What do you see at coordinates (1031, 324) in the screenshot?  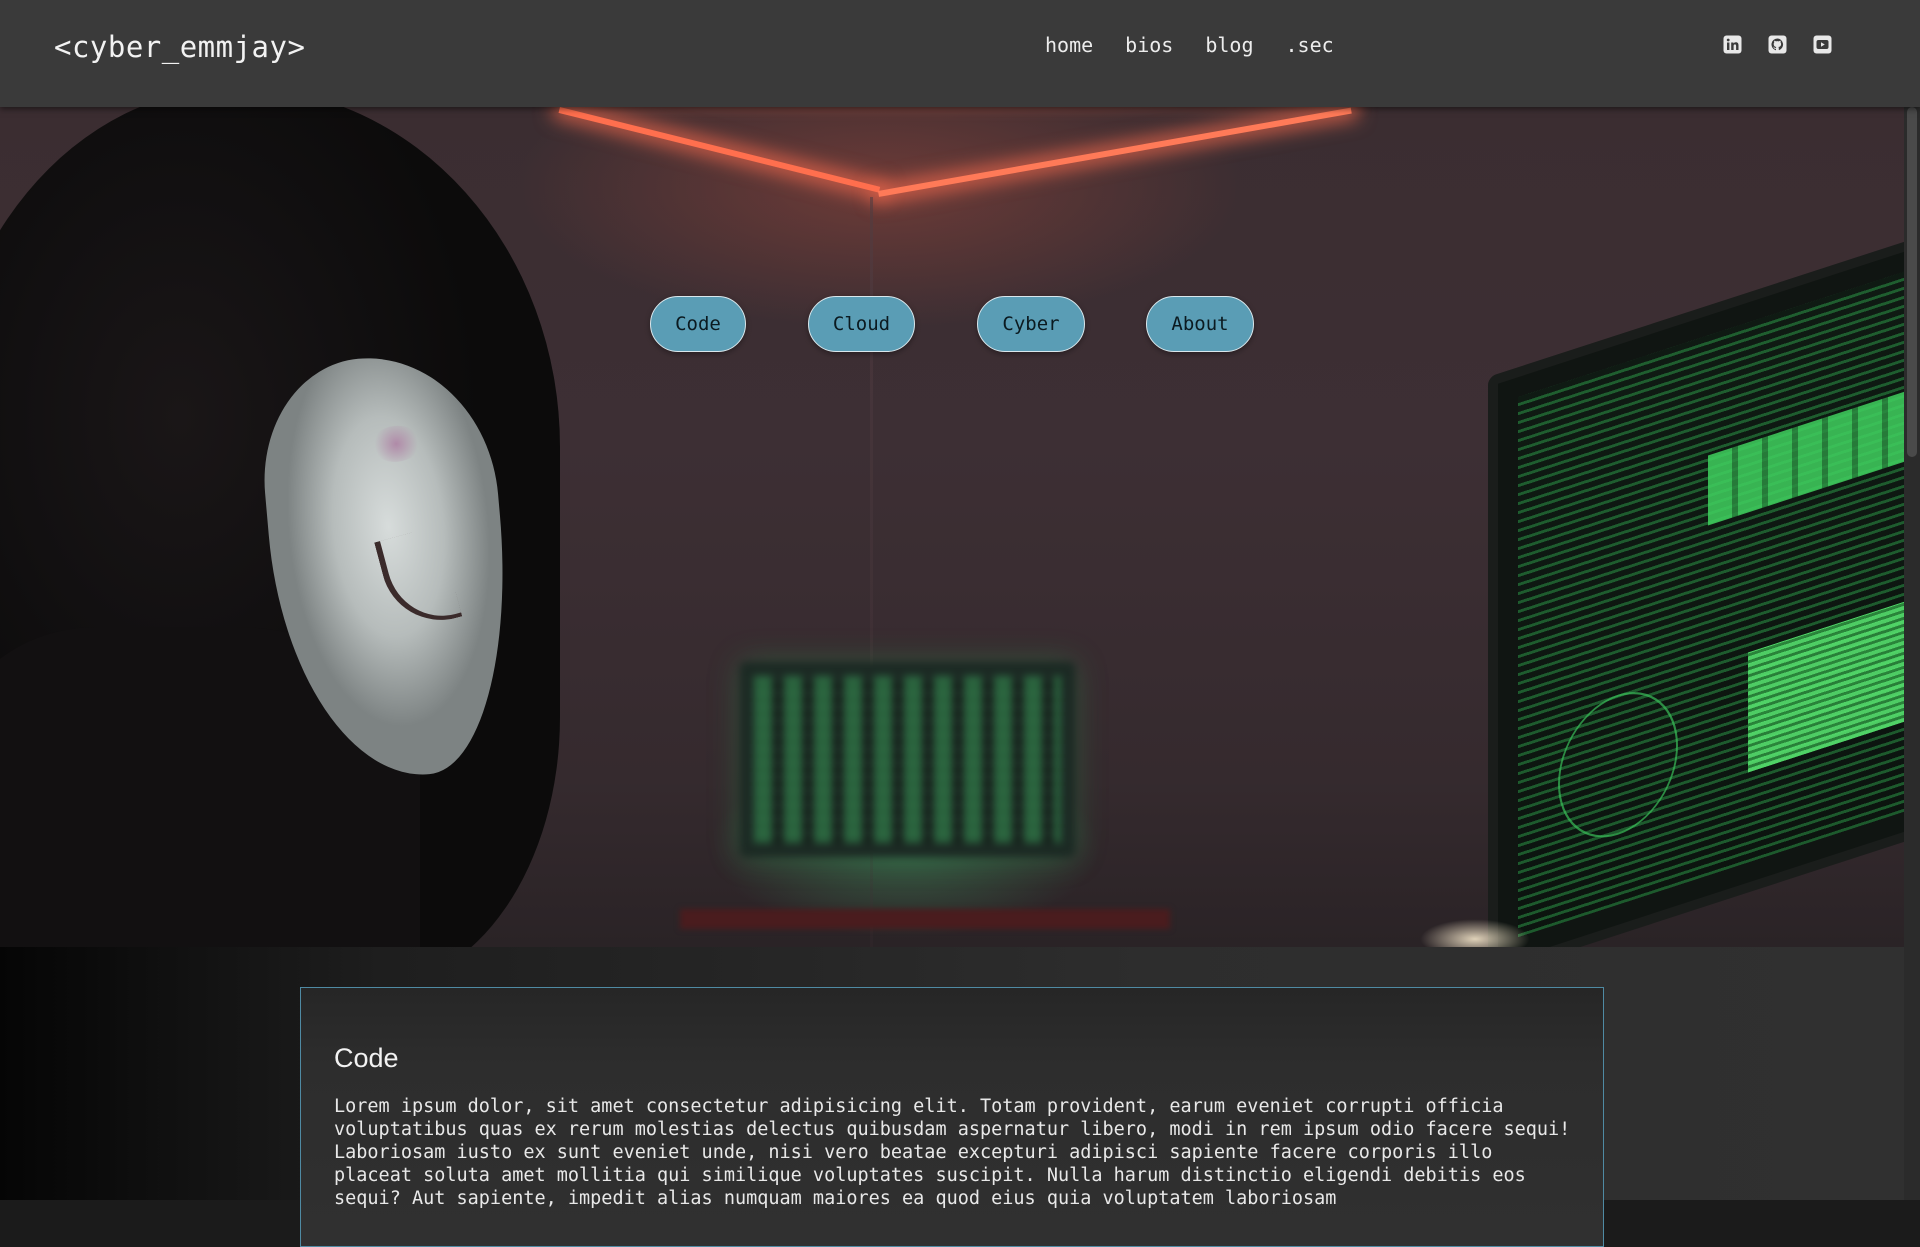 I see `cyber-button: Cyber` at bounding box center [1031, 324].